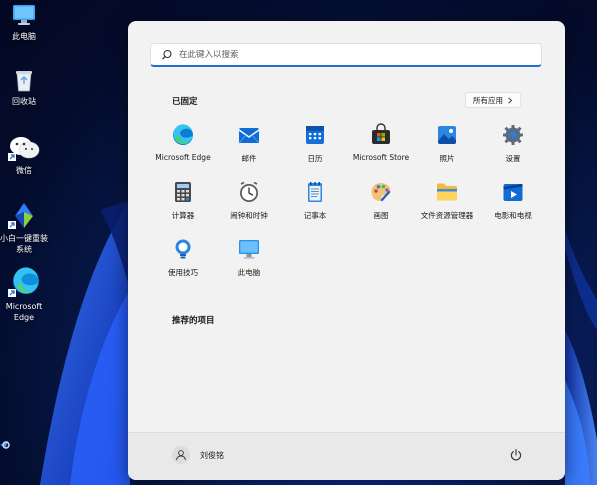 This screenshot has height=485, width=597. What do you see at coordinates (249, 215) in the screenshot?
I see `app-label: 闹钟和时钟` at bounding box center [249, 215].